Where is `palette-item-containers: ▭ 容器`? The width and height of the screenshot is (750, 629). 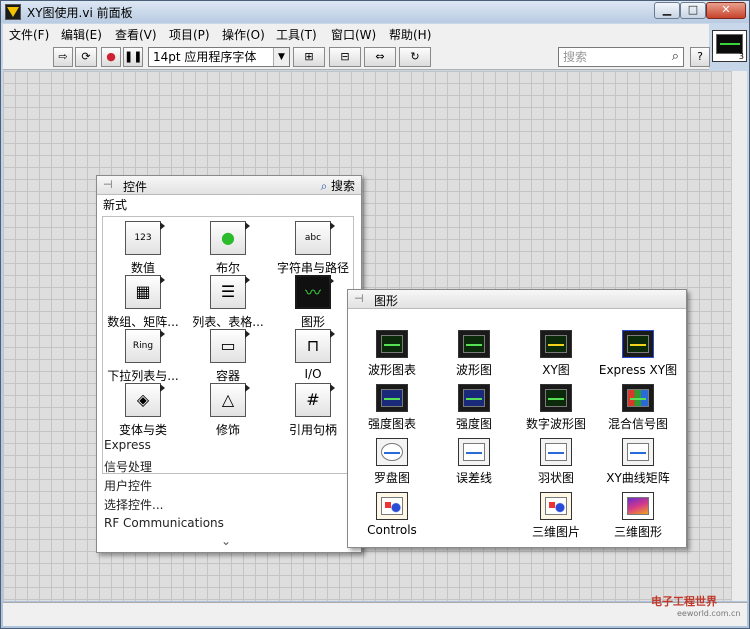 palette-item-containers: ▭ 容器 is located at coordinates (228, 356).